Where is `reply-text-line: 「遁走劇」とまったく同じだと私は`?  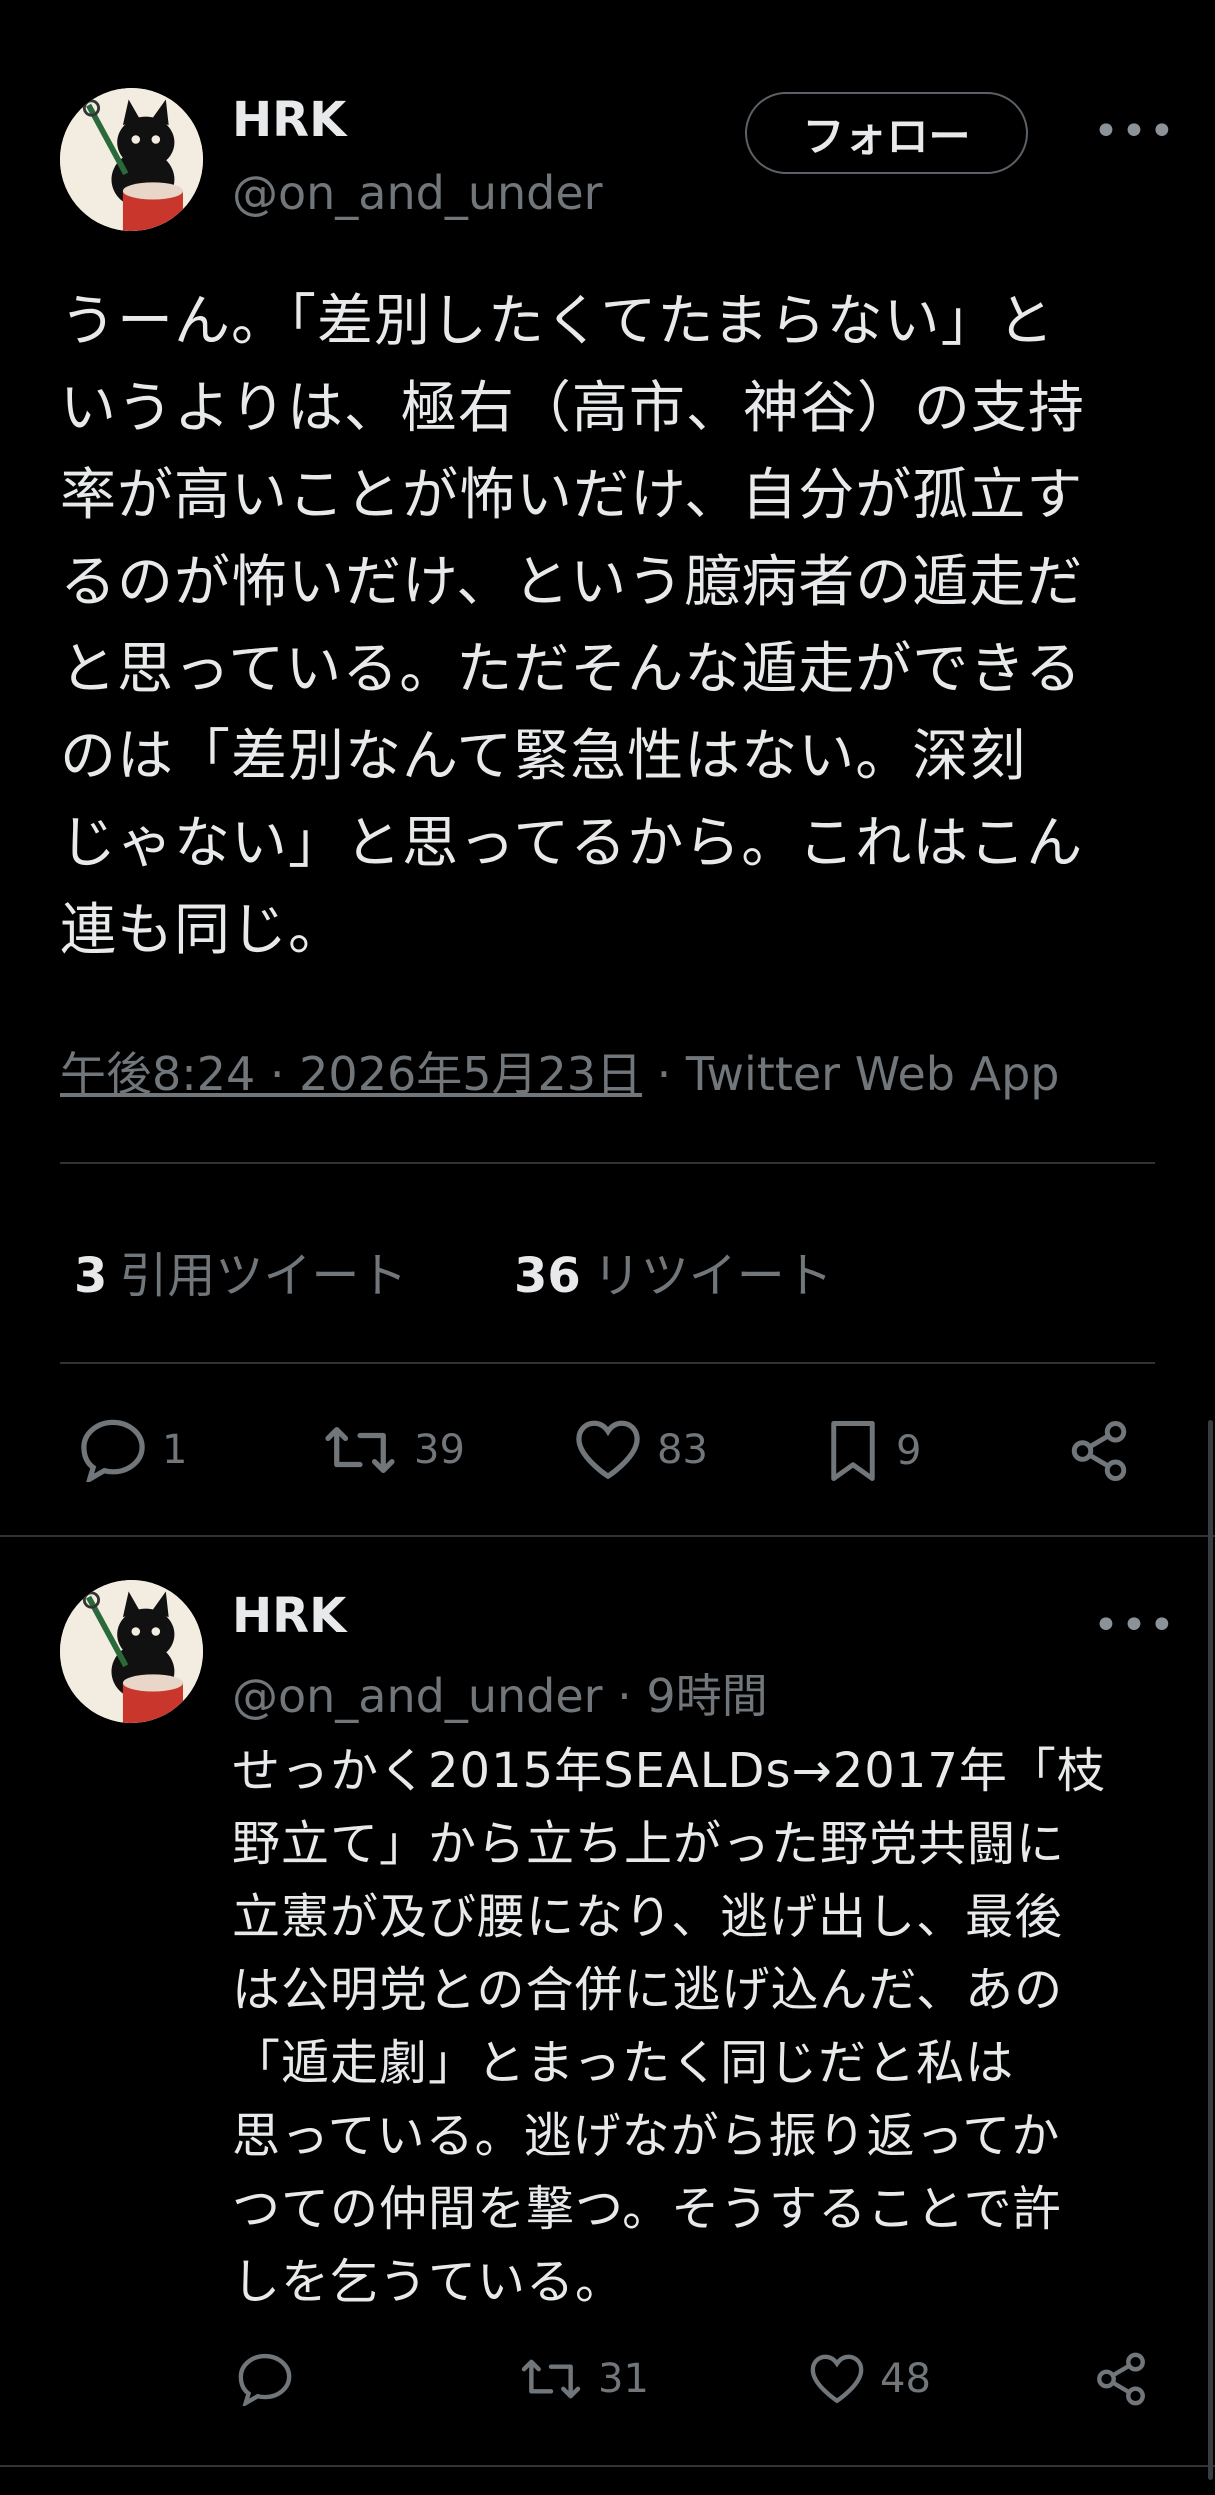
reply-text-line: 「遁走劇」とまったく同じだと私は is located at coordinates (623, 2063).